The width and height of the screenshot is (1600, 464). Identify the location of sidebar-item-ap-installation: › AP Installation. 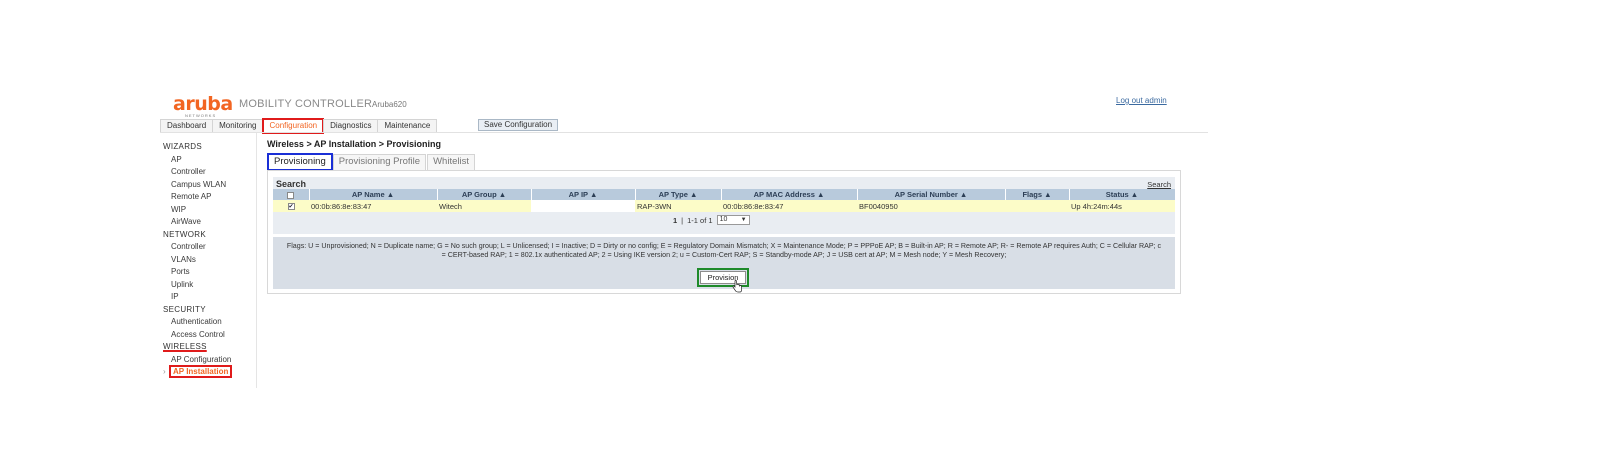
(209, 372).